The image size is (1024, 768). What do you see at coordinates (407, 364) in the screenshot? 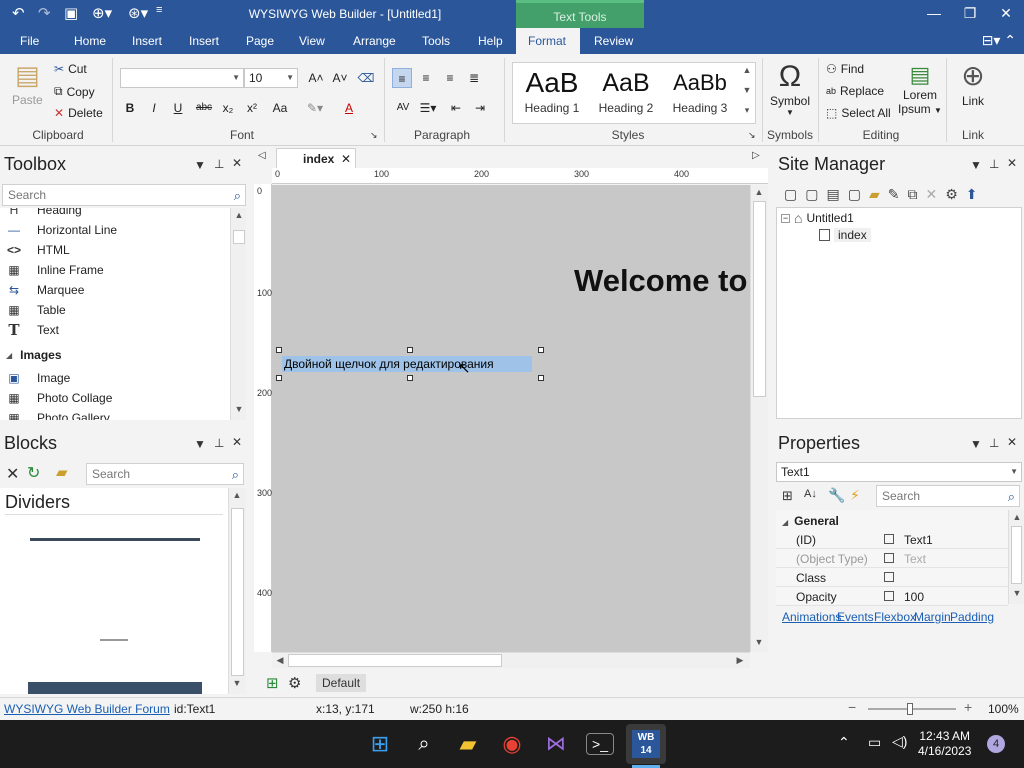
I see `text1-object: Двойной щелчок для редактирования` at bounding box center [407, 364].